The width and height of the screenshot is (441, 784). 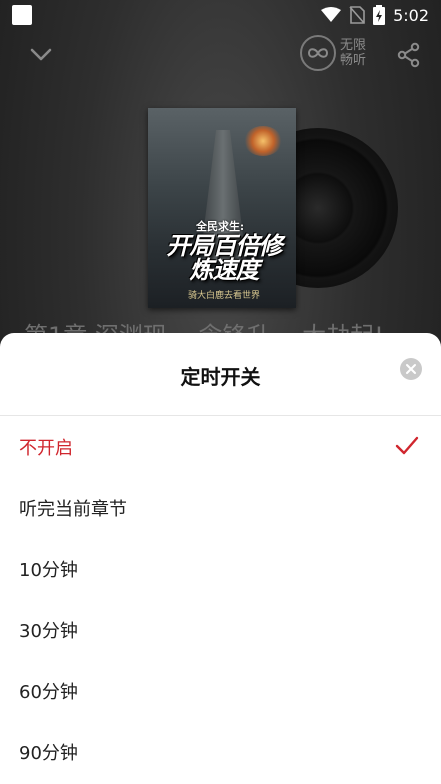 What do you see at coordinates (220, 377) in the screenshot?
I see `sheet-title: 定时开关` at bounding box center [220, 377].